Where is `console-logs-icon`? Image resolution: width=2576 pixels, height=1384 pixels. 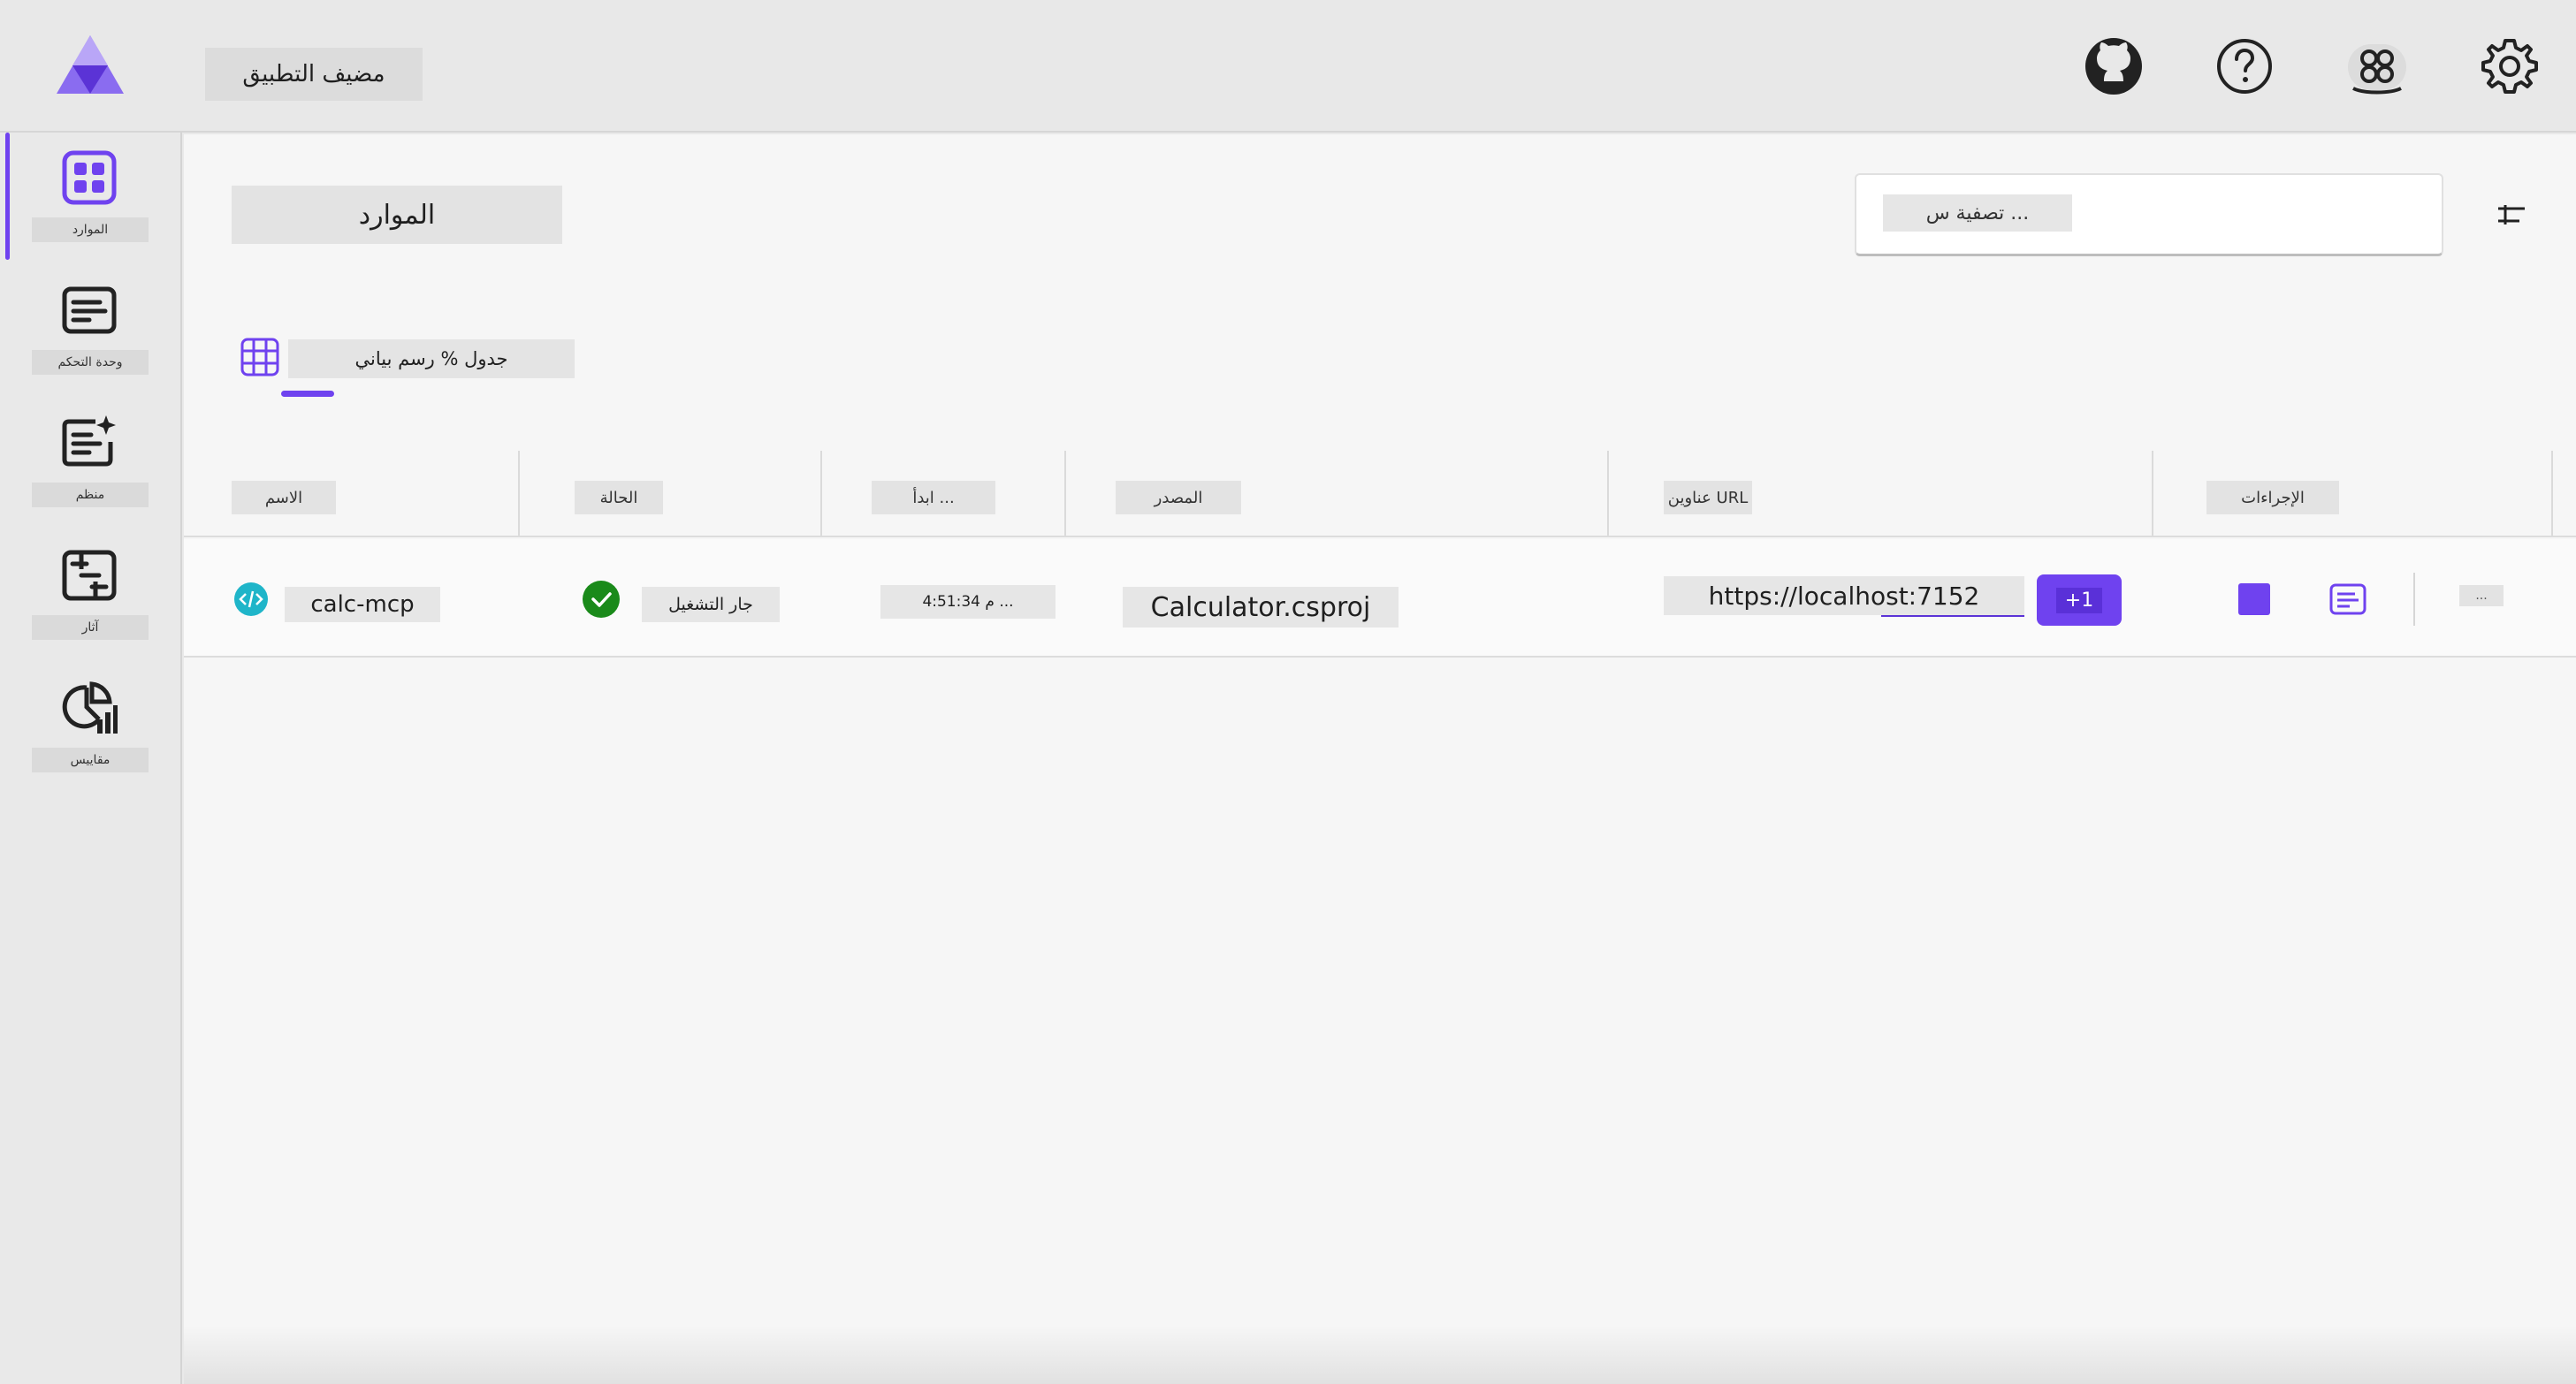 console-logs-icon is located at coordinates (2347, 599).